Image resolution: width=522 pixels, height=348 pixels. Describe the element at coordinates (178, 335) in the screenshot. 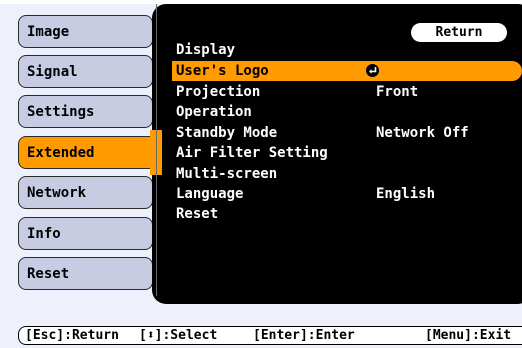

I see `help-select: [⬍]:Select` at that location.